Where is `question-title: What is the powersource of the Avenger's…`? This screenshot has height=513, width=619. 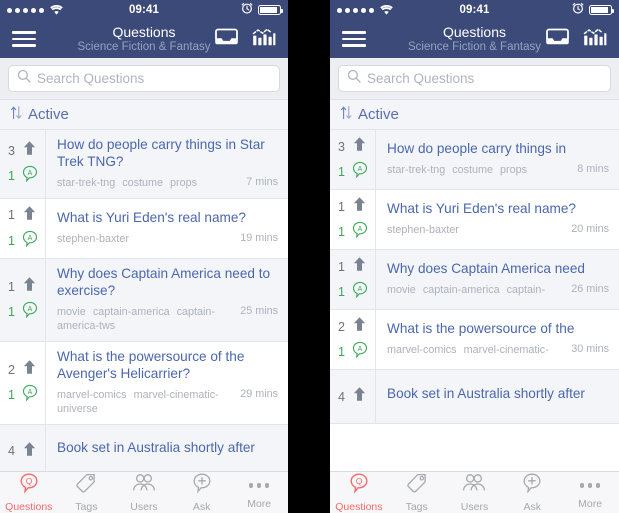 question-title: What is the powersource of the Avenger's… is located at coordinates (167, 366).